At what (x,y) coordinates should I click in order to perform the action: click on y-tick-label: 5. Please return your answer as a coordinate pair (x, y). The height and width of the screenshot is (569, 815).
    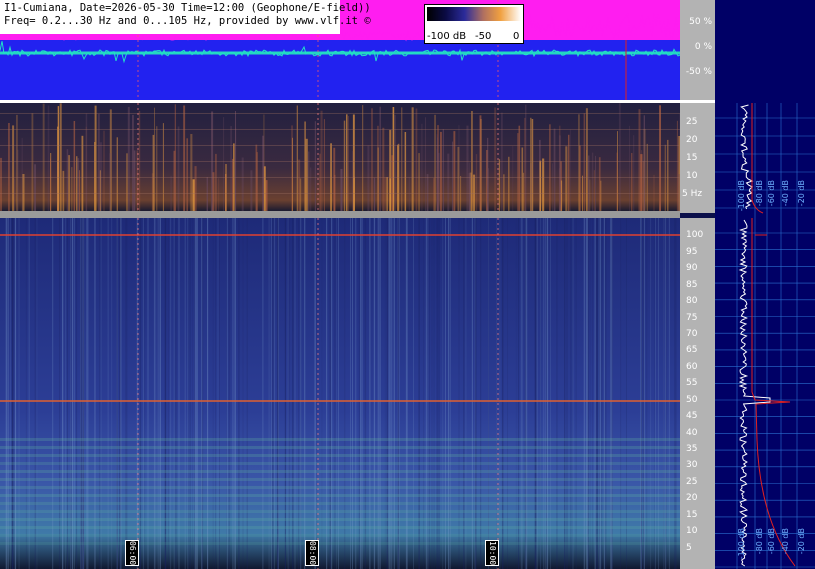
    Looking at the image, I should click on (689, 547).